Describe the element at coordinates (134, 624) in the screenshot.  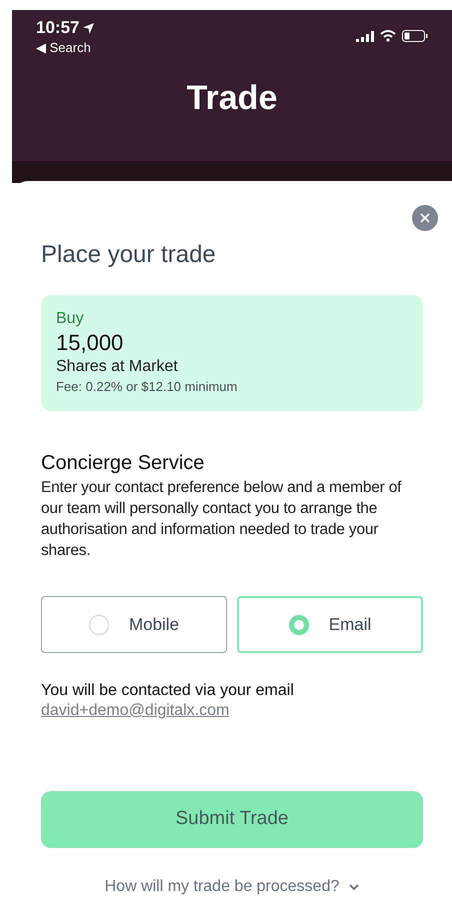
I see `contact-option: Mobile` at that location.